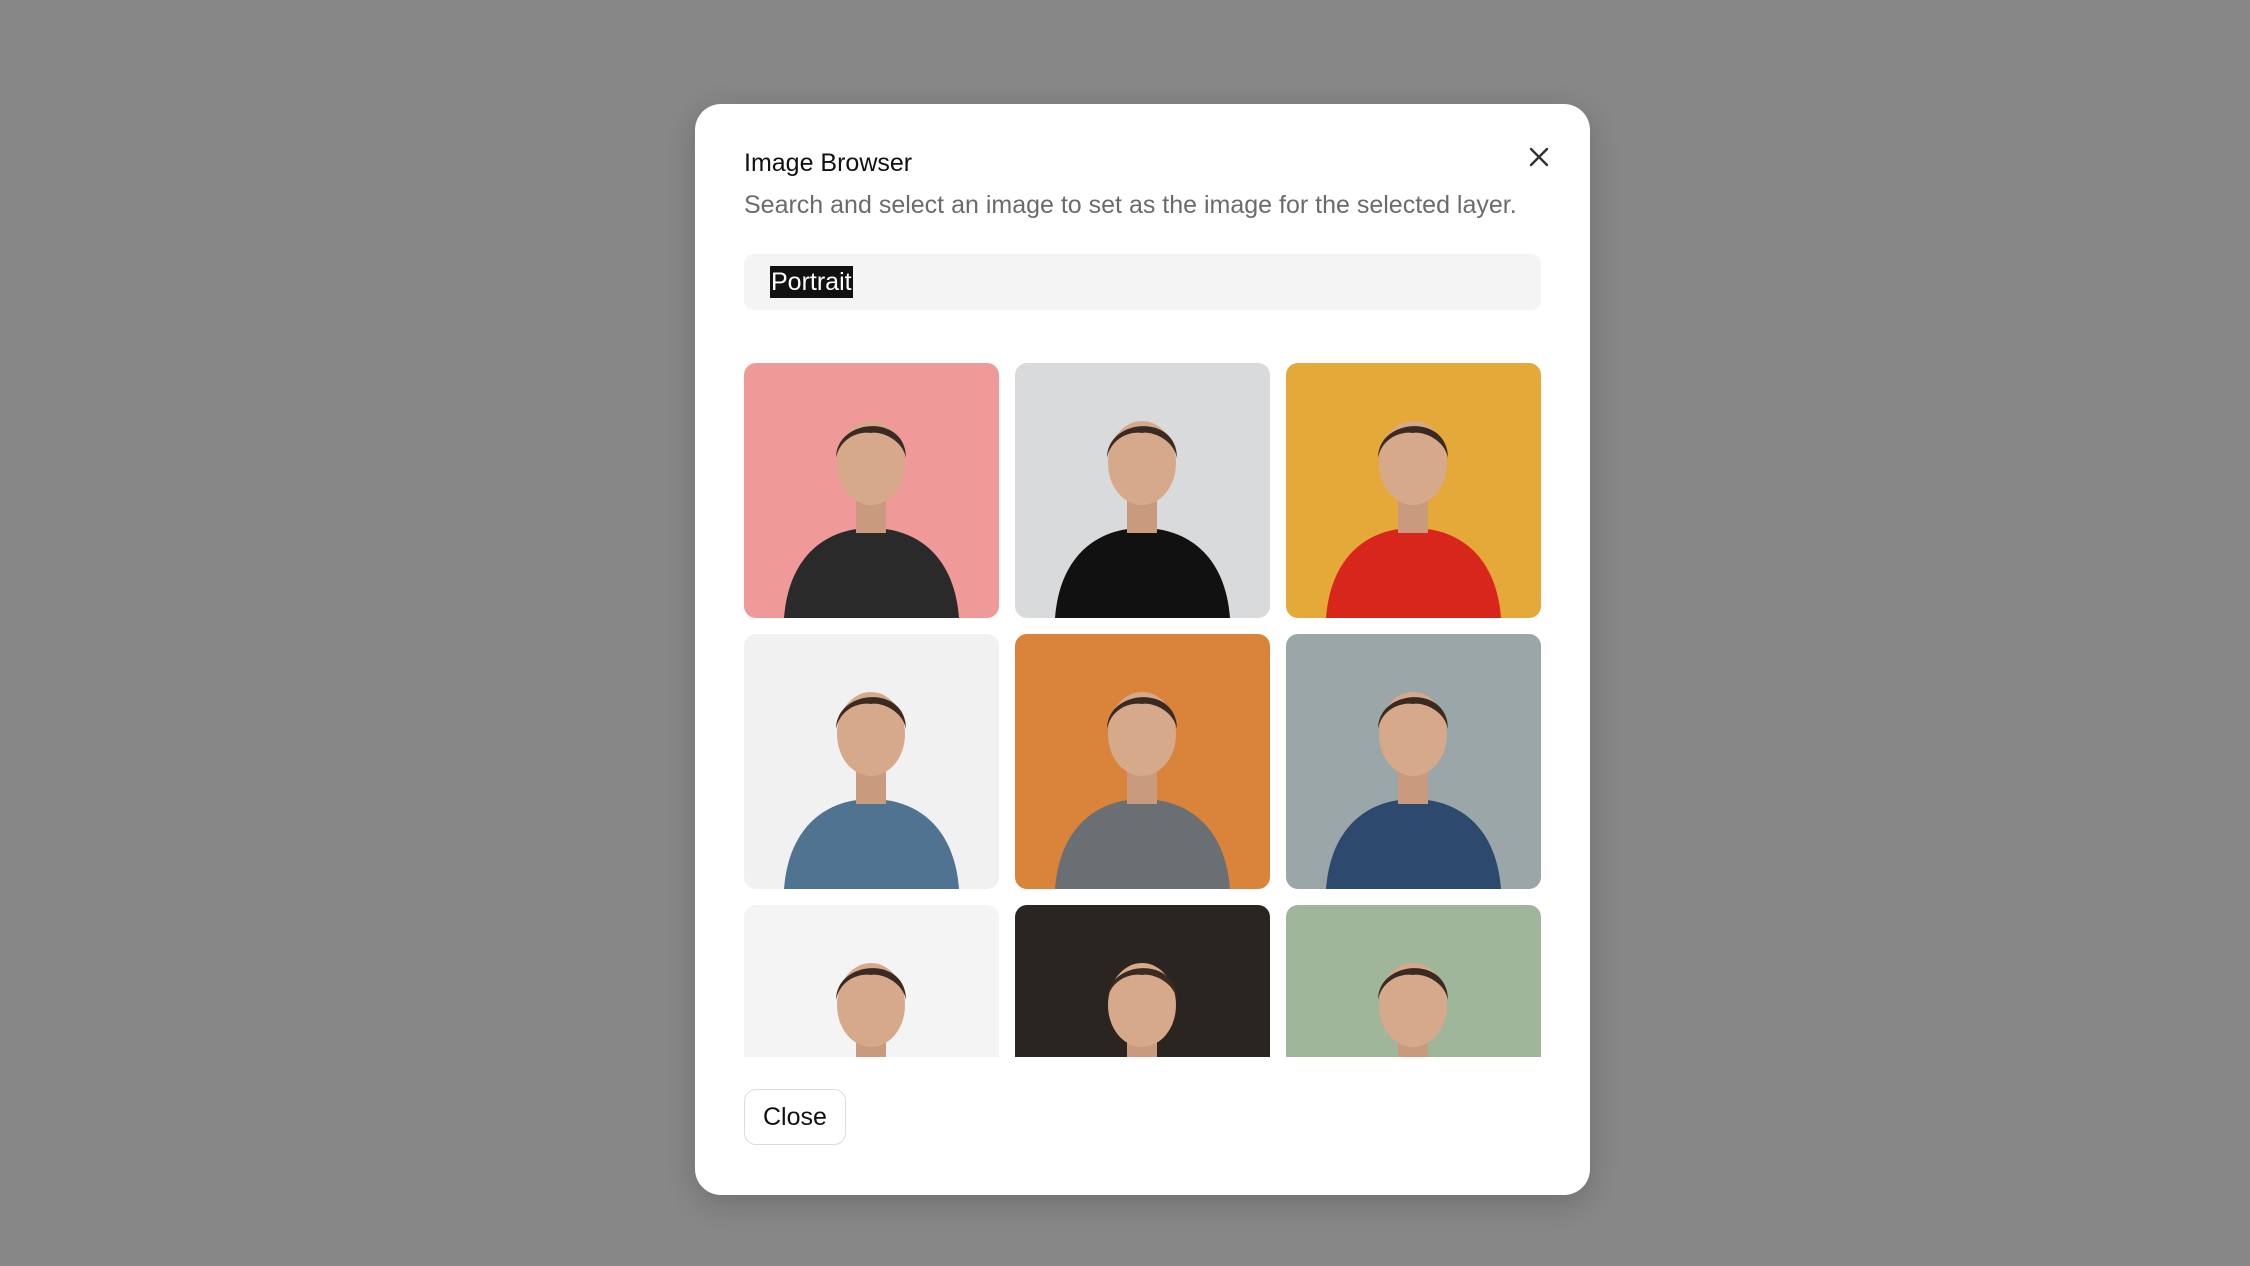 The image size is (2250, 1266). I want to click on image-result-photo-woman-black-turtleneck, so click(1142, 490).